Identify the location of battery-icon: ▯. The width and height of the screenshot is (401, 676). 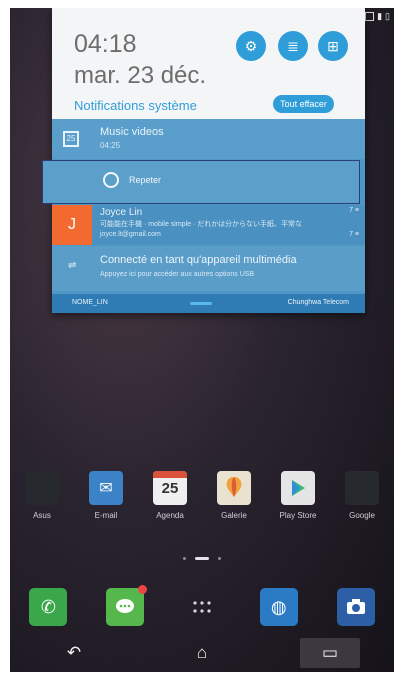
(387, 15).